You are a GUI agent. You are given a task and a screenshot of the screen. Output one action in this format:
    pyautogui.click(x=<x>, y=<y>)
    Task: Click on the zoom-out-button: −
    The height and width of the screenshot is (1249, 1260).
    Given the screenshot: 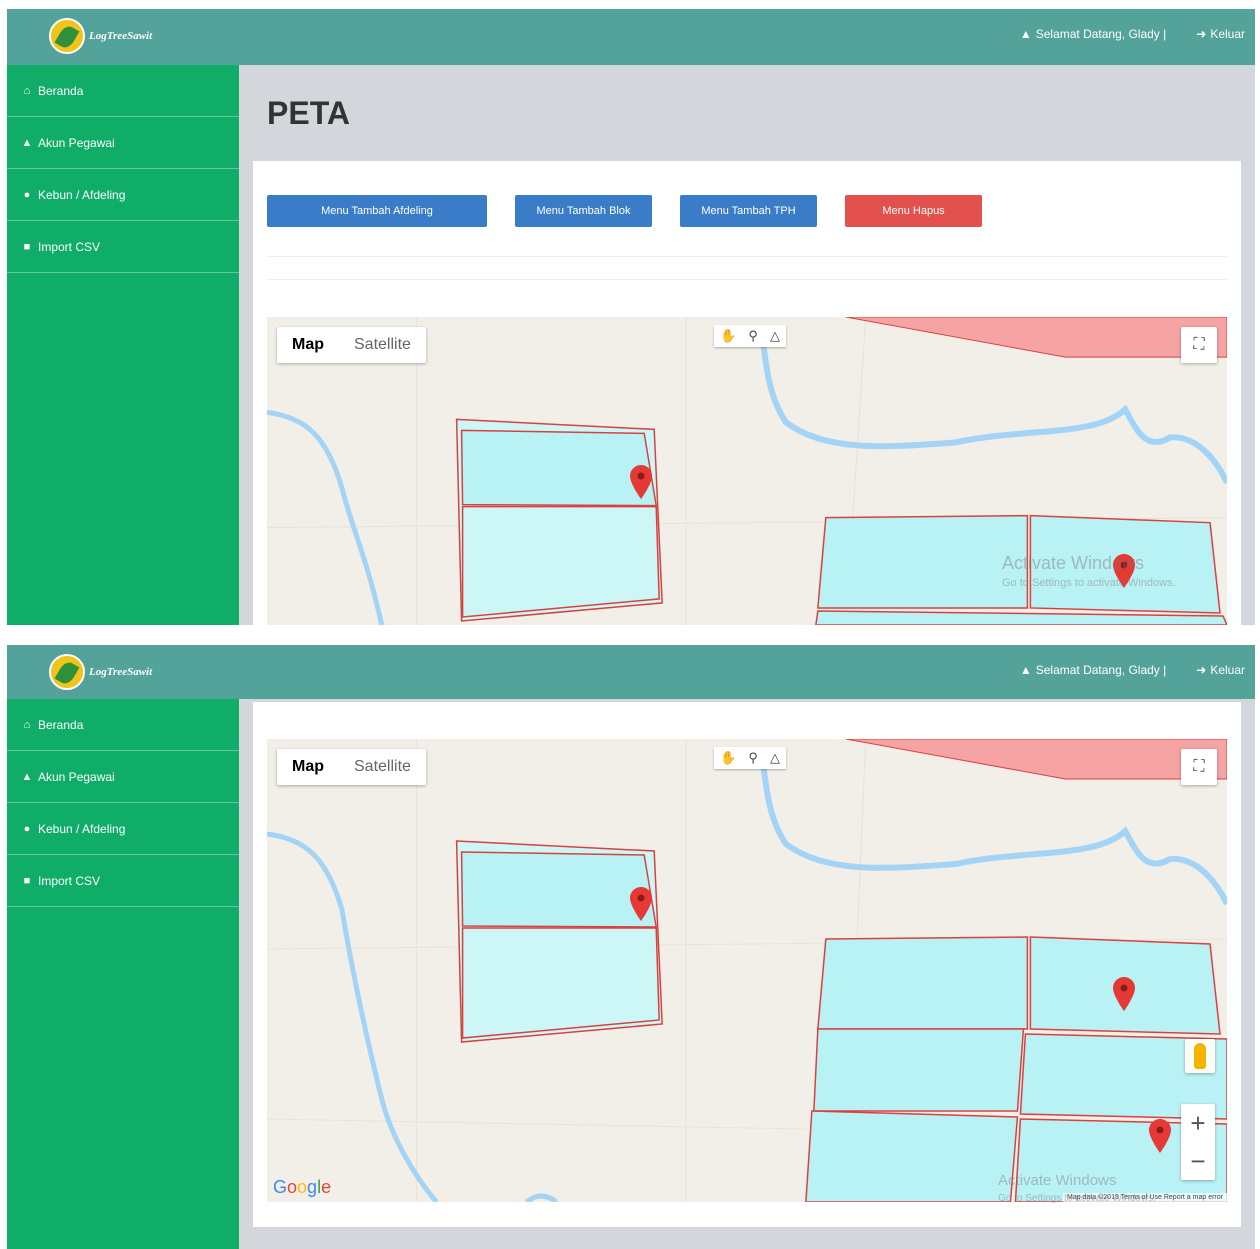 What is the action you would take?
    pyautogui.click(x=1198, y=1161)
    